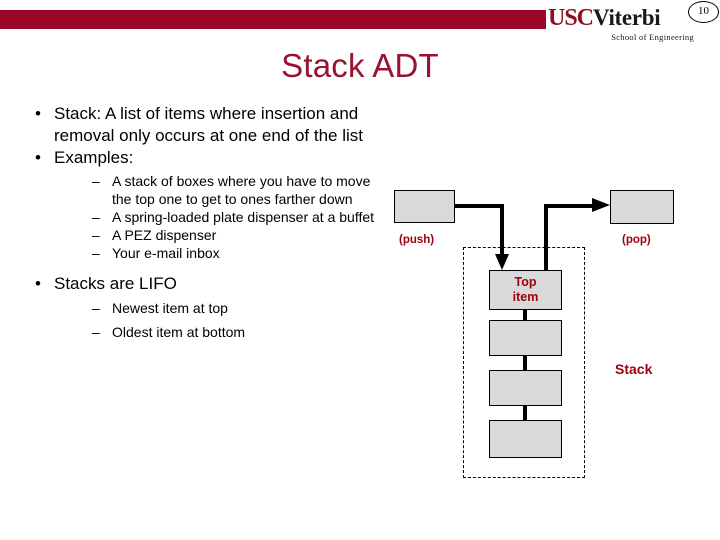 The image size is (720, 540). Describe the element at coordinates (642, 207) in the screenshot. I see `pop-destination-box` at that location.